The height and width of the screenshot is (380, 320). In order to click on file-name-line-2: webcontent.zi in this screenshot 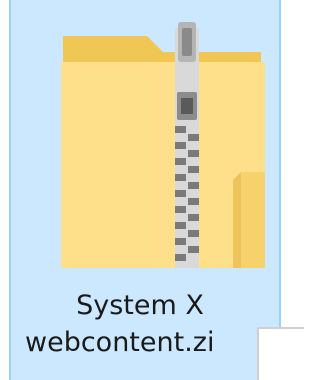, I will do `click(120, 342)`.